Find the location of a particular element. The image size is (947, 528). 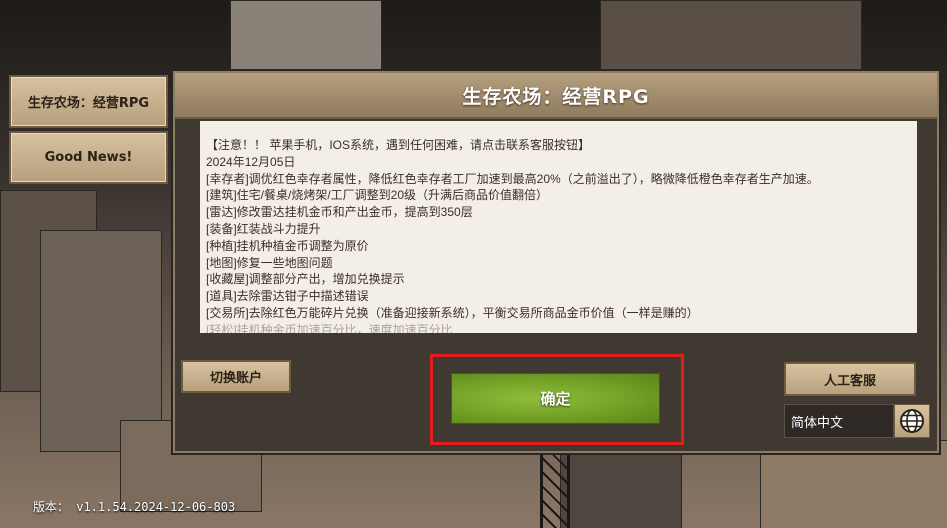

dialog-header: 生存农场：经营RPG is located at coordinates (556, 96).